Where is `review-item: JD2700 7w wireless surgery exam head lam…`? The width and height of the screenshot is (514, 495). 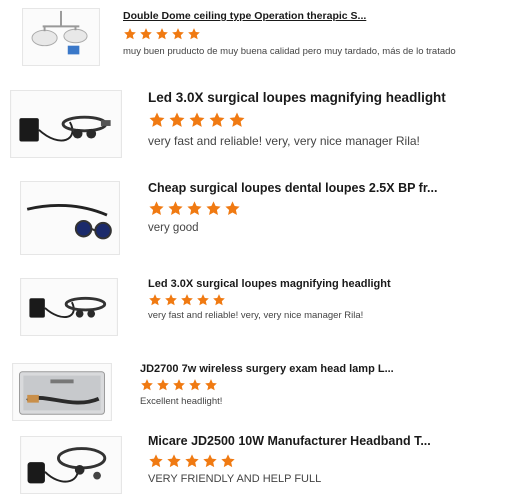
review-item: JD2700 7w wireless surgery exam head lam… is located at coordinates (257, 390).